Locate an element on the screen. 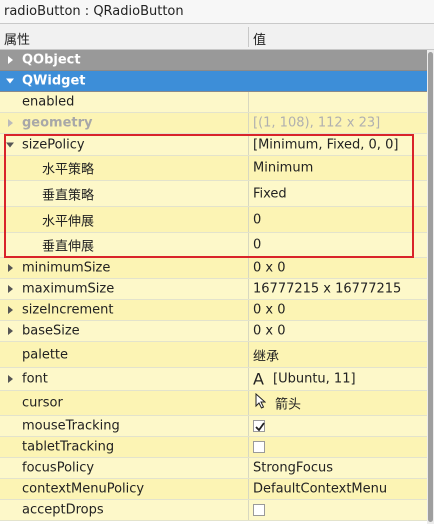  property-name-cell: minimumSize is located at coordinates (124, 268).